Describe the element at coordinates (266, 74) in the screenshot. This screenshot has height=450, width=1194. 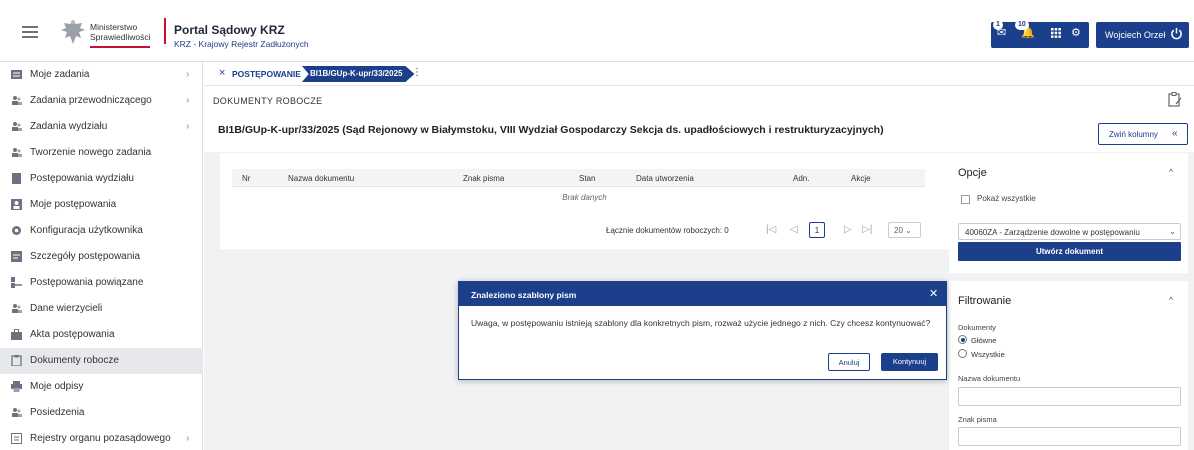
I see `breadcrumb-item-postepowanie: POSTĘPOWANIE` at that location.